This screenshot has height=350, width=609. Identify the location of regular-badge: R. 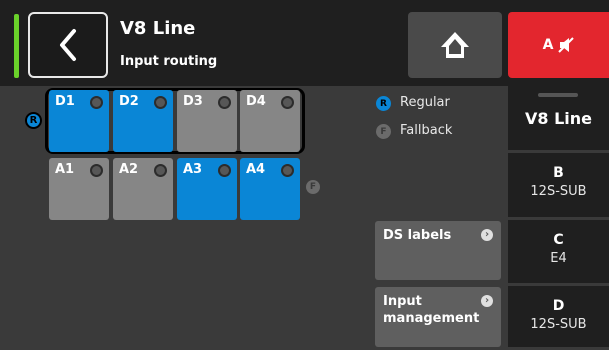
(33, 120).